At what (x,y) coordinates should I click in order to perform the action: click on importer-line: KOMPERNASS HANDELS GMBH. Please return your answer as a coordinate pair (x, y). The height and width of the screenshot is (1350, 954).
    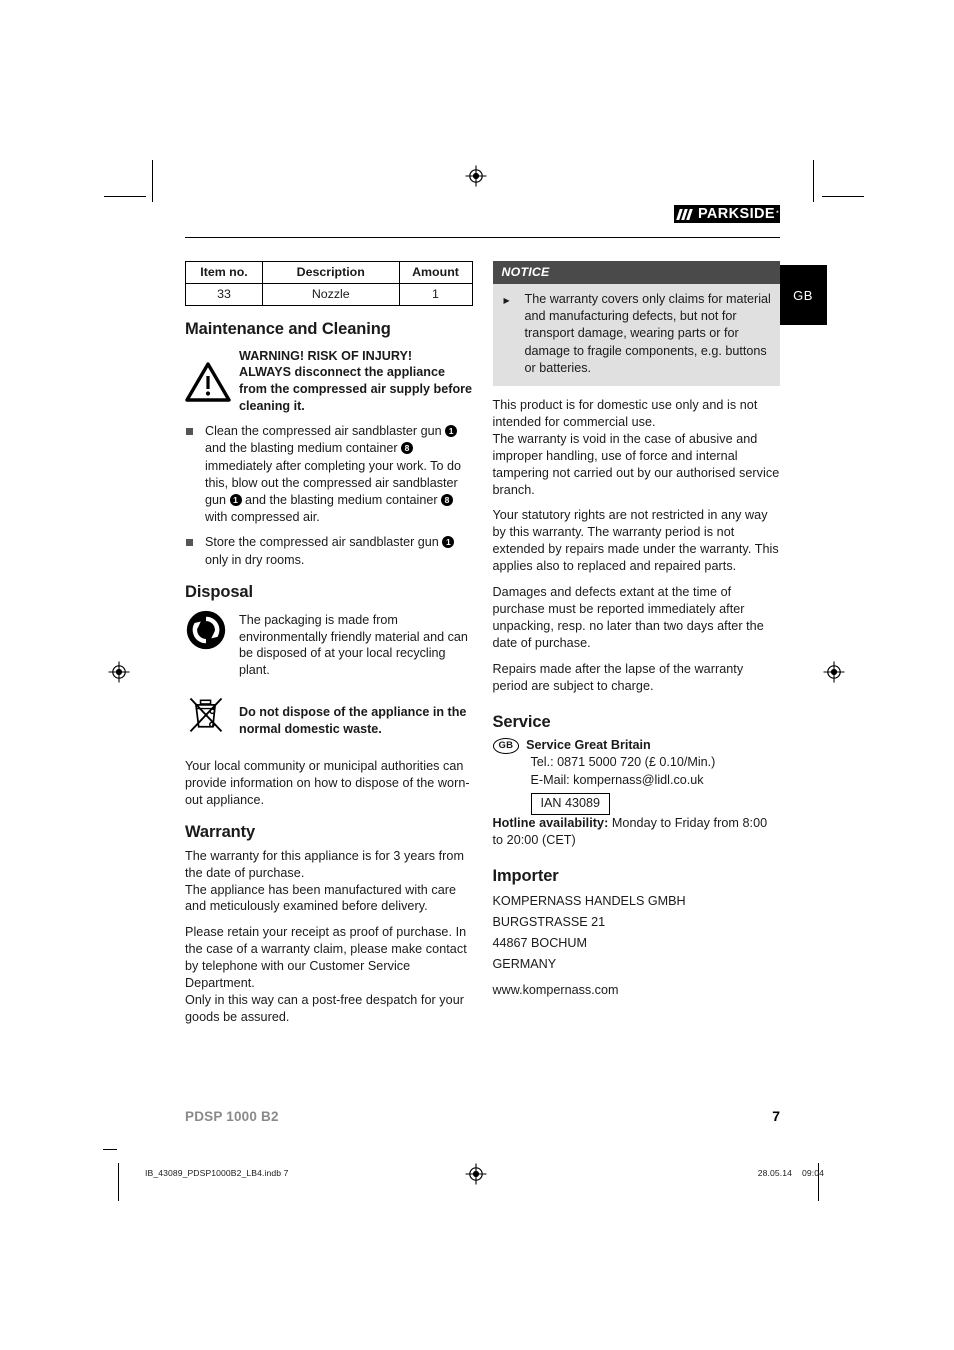
    Looking at the image, I should click on (589, 901).